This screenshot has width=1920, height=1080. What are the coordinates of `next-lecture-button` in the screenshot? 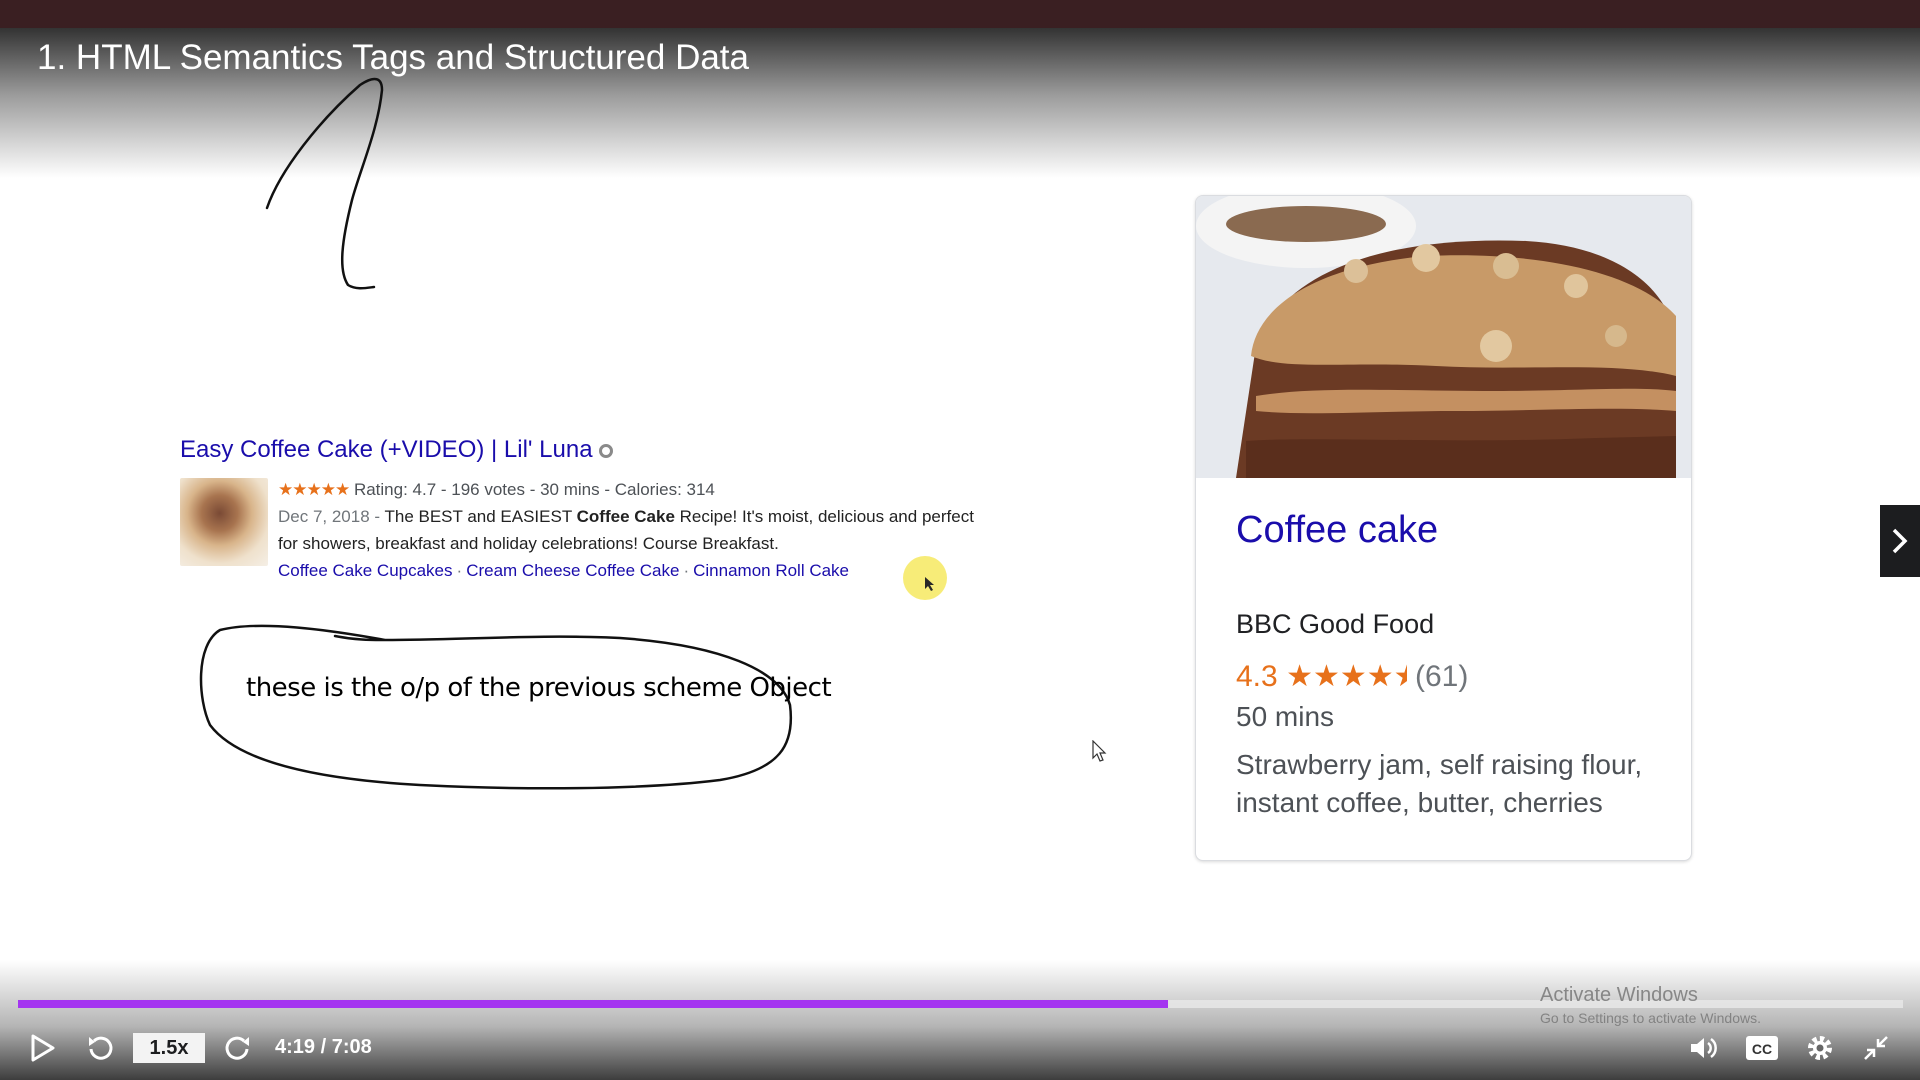 It's located at (1900, 541).